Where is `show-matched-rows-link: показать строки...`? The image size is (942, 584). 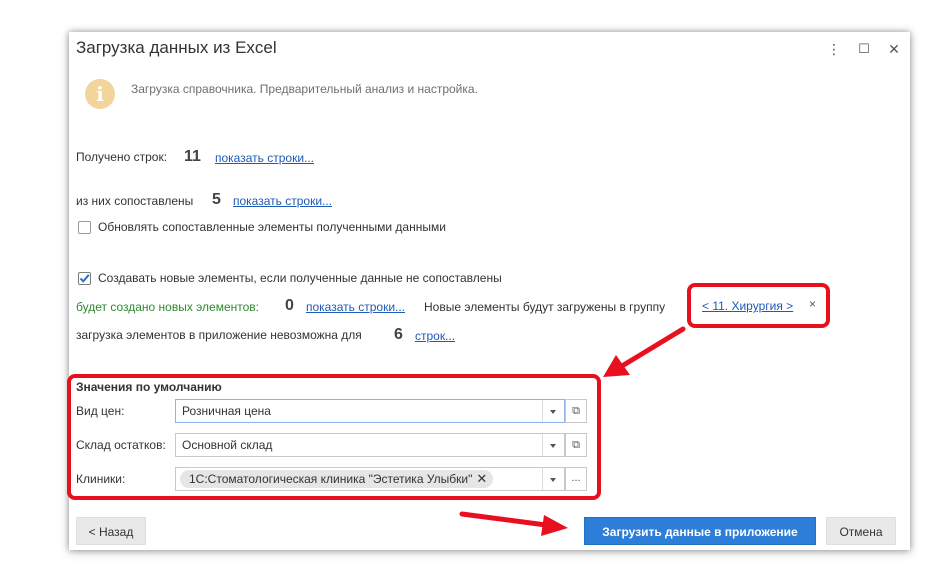
show-matched-rows-link: показать строки... is located at coordinates (282, 201).